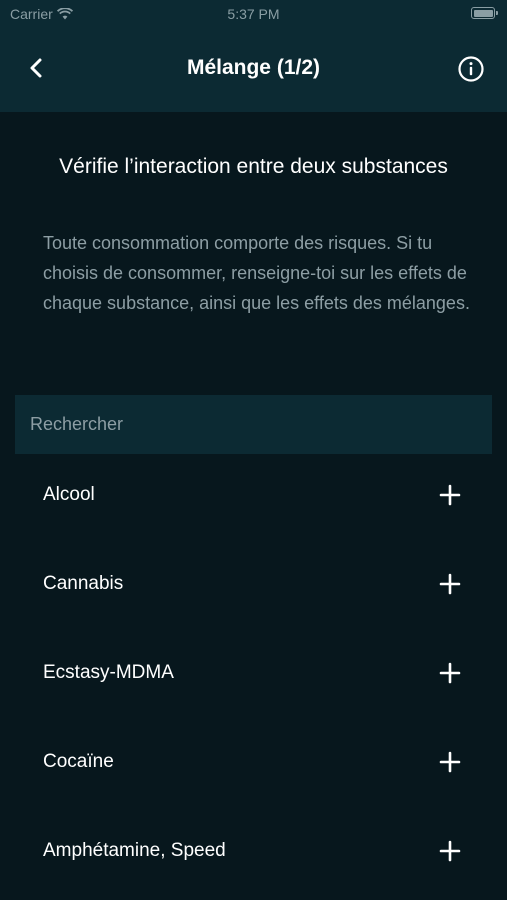  What do you see at coordinates (83, 583) in the screenshot?
I see `list-item-label: Cannabis` at bounding box center [83, 583].